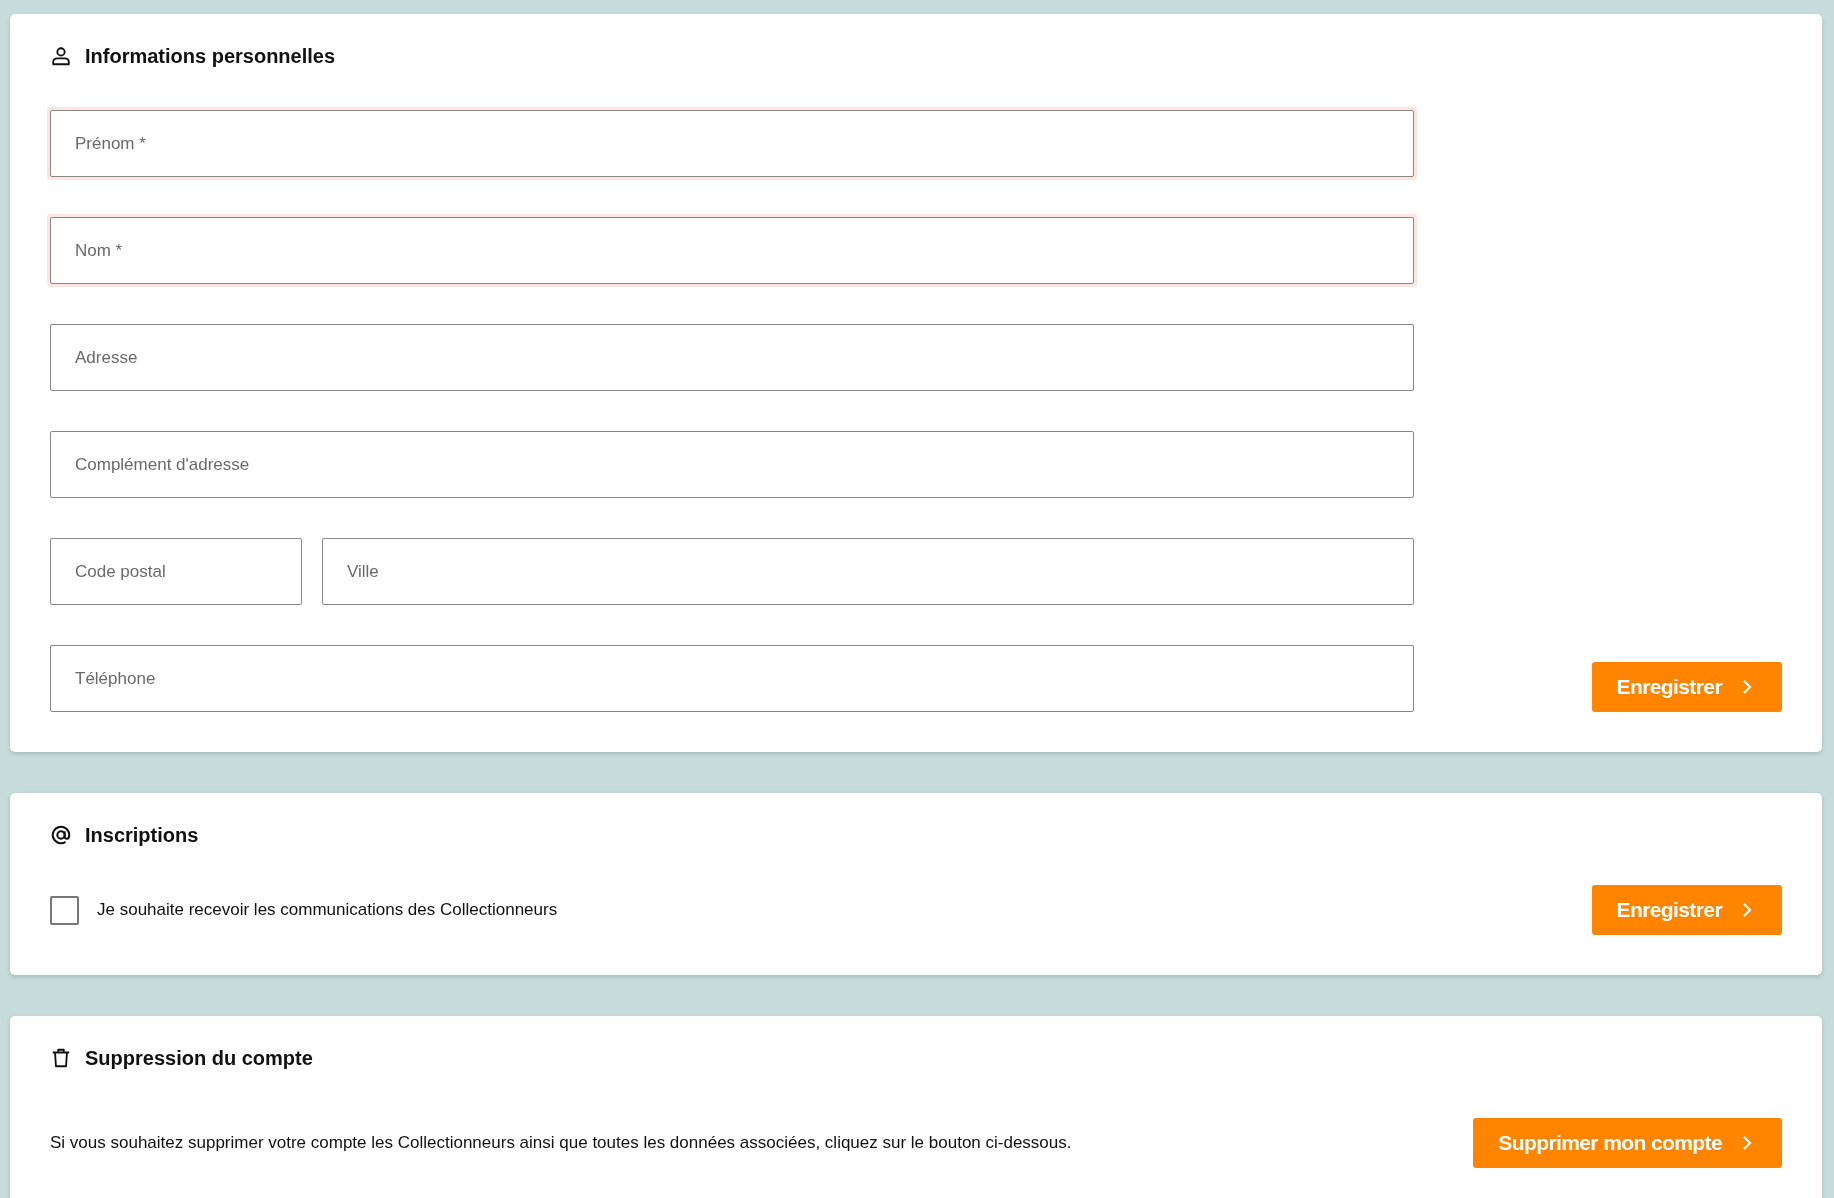 This screenshot has width=1834, height=1198. Describe the element at coordinates (210, 56) in the screenshot. I see `section-title: Informations personnelles` at that location.